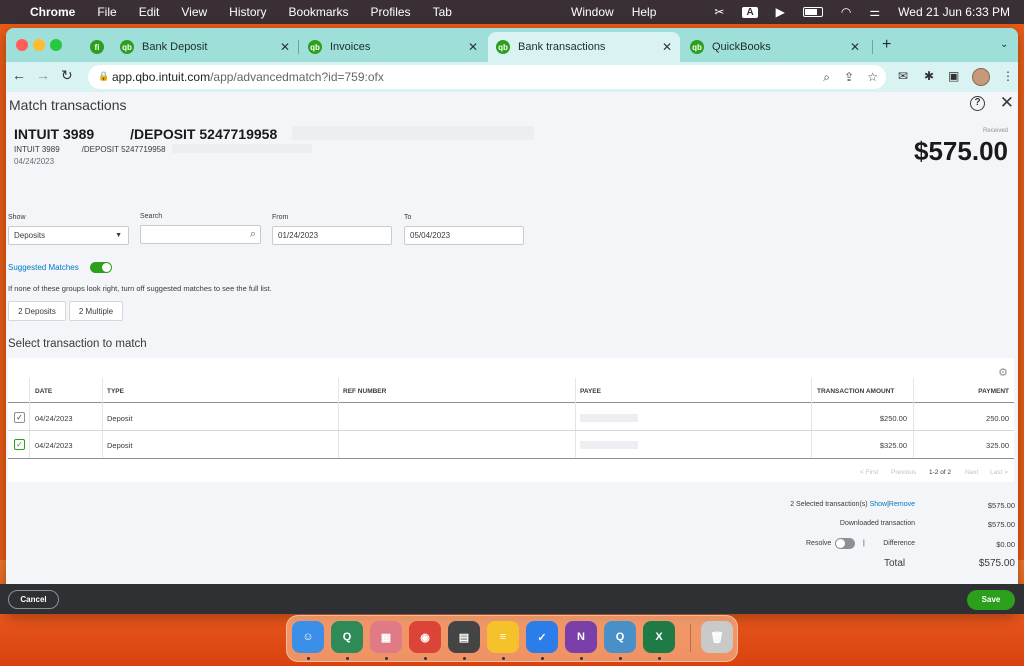 The image size is (1024, 666). Describe the element at coordinates (503, 47) in the screenshot. I see `quickbooks-favicon-icon: qb` at that location.